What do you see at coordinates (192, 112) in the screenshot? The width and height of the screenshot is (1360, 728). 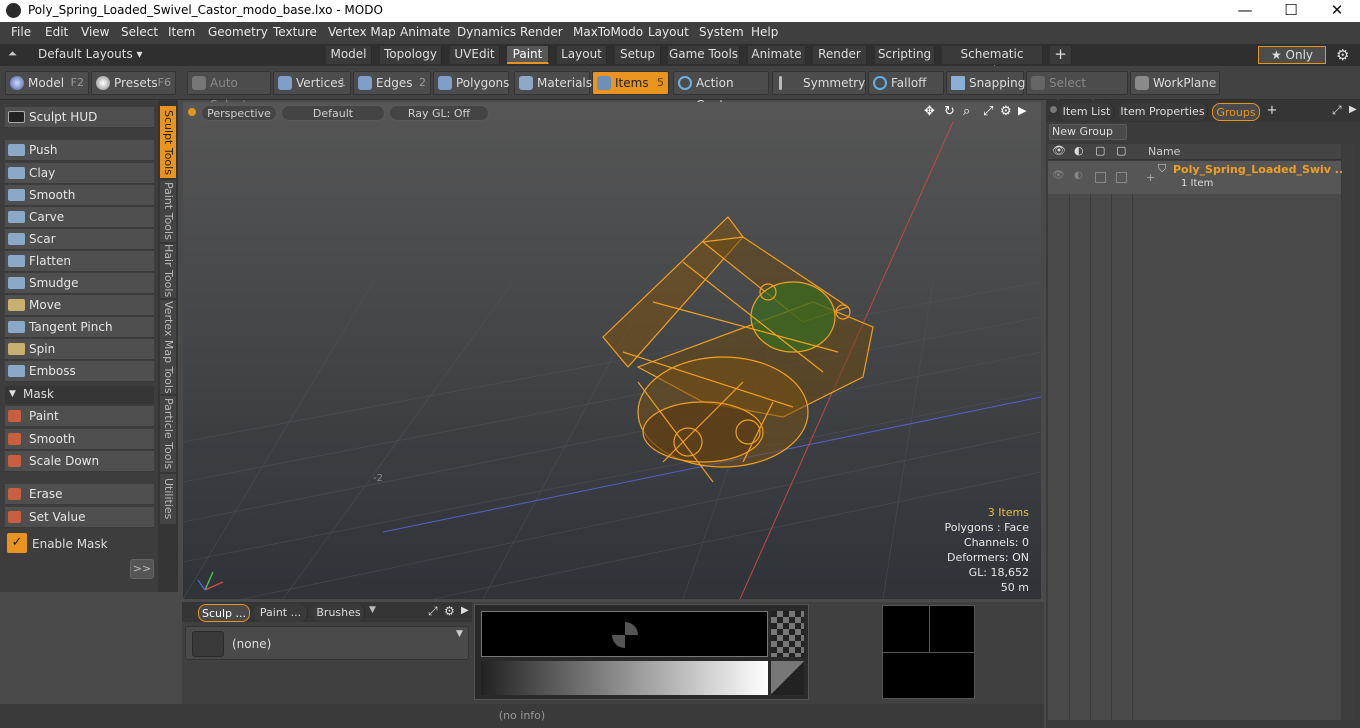 I see `viewport-menu-dot` at bounding box center [192, 112].